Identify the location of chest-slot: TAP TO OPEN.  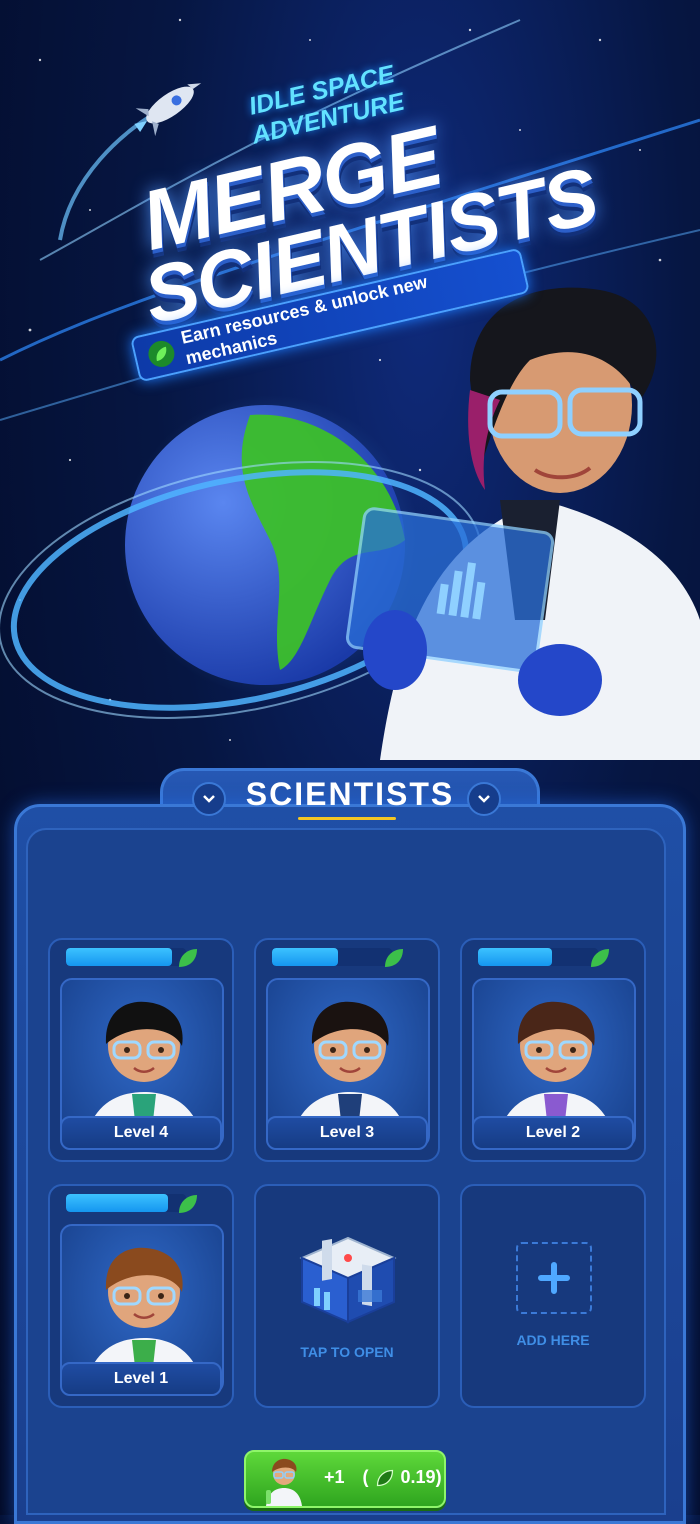
(347, 1296).